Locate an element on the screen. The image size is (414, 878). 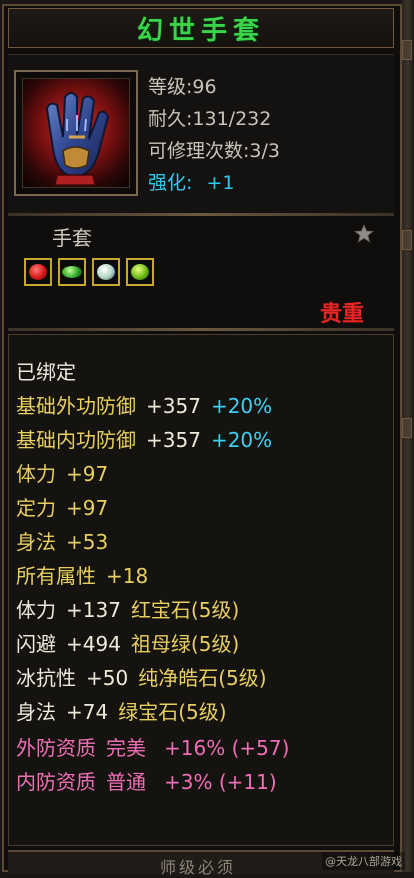
item-name: 幻世手套 is located at coordinates (200, 30).